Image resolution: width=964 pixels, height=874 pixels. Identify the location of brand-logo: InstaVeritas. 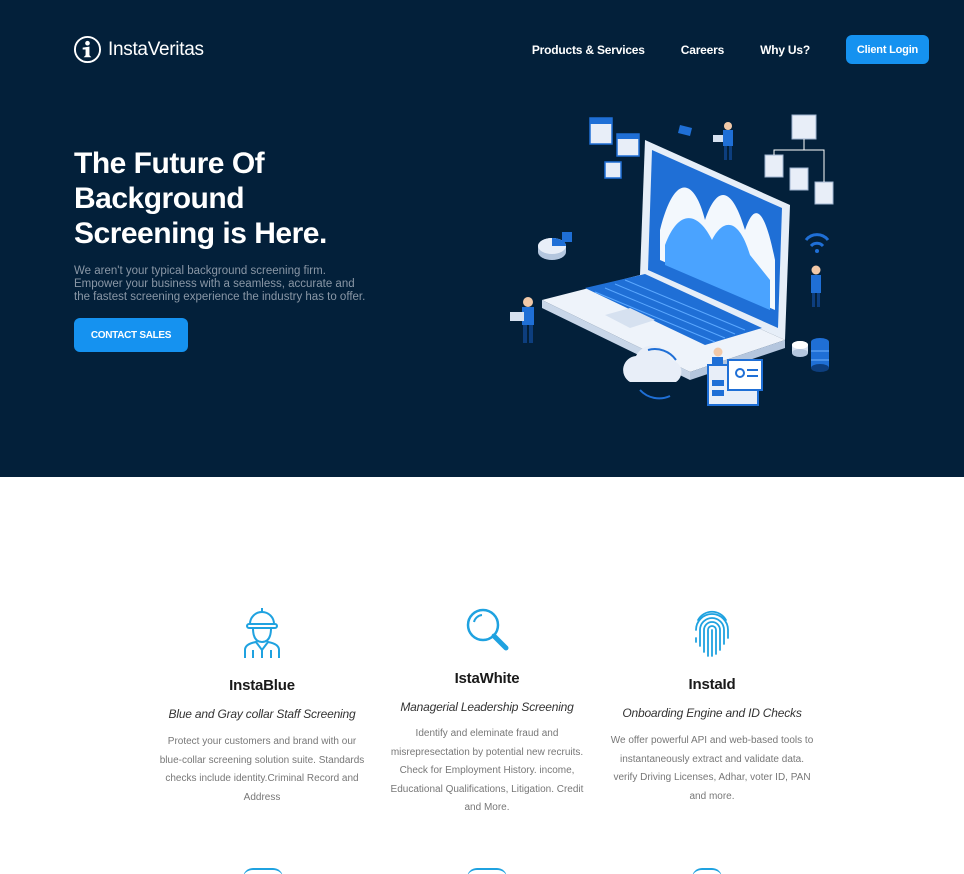
(138, 49).